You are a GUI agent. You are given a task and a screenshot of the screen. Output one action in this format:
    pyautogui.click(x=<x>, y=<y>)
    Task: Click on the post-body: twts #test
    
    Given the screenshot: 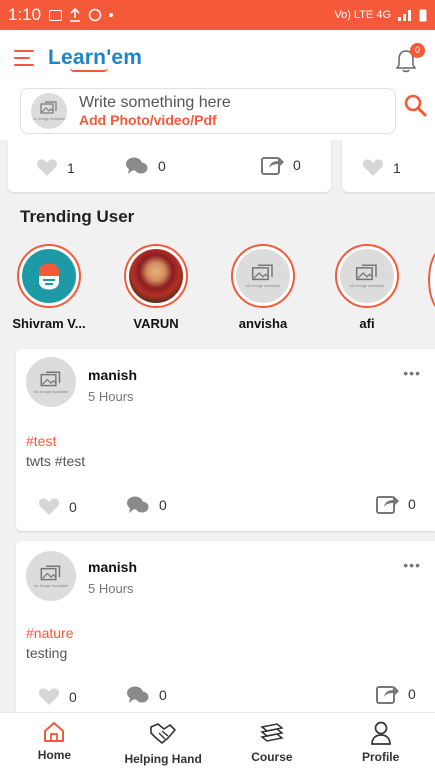 What is the action you would take?
    pyautogui.click(x=56, y=461)
    